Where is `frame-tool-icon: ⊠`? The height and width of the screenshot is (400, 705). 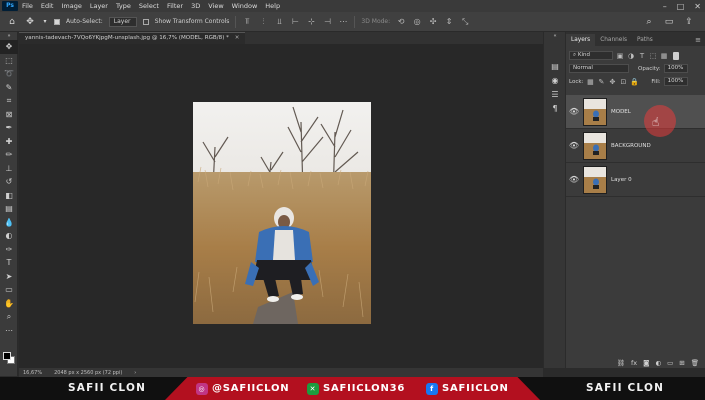
frame-tool-icon: ⊠ is located at coordinates (9, 115).